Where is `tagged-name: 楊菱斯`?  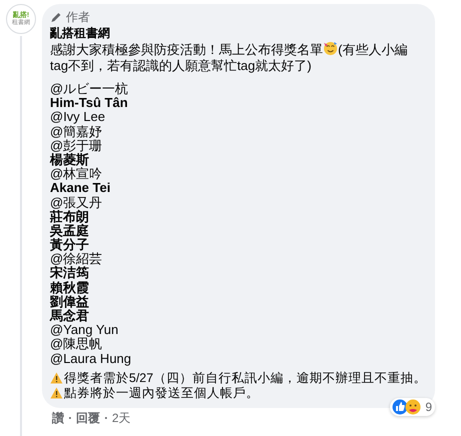
tagged-name: 楊菱斯 is located at coordinates (69, 160).